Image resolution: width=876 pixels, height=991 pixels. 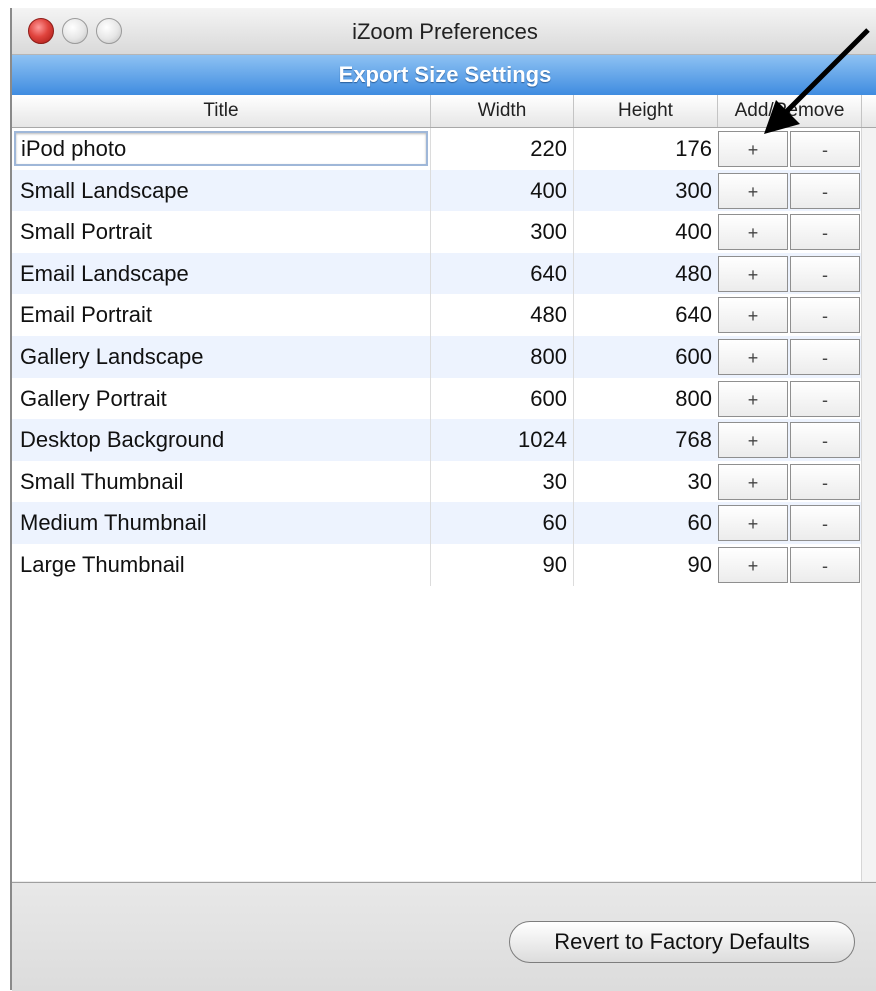 I want to click on table-row: iPod photo 220 176 + -, so click(x=437, y=149).